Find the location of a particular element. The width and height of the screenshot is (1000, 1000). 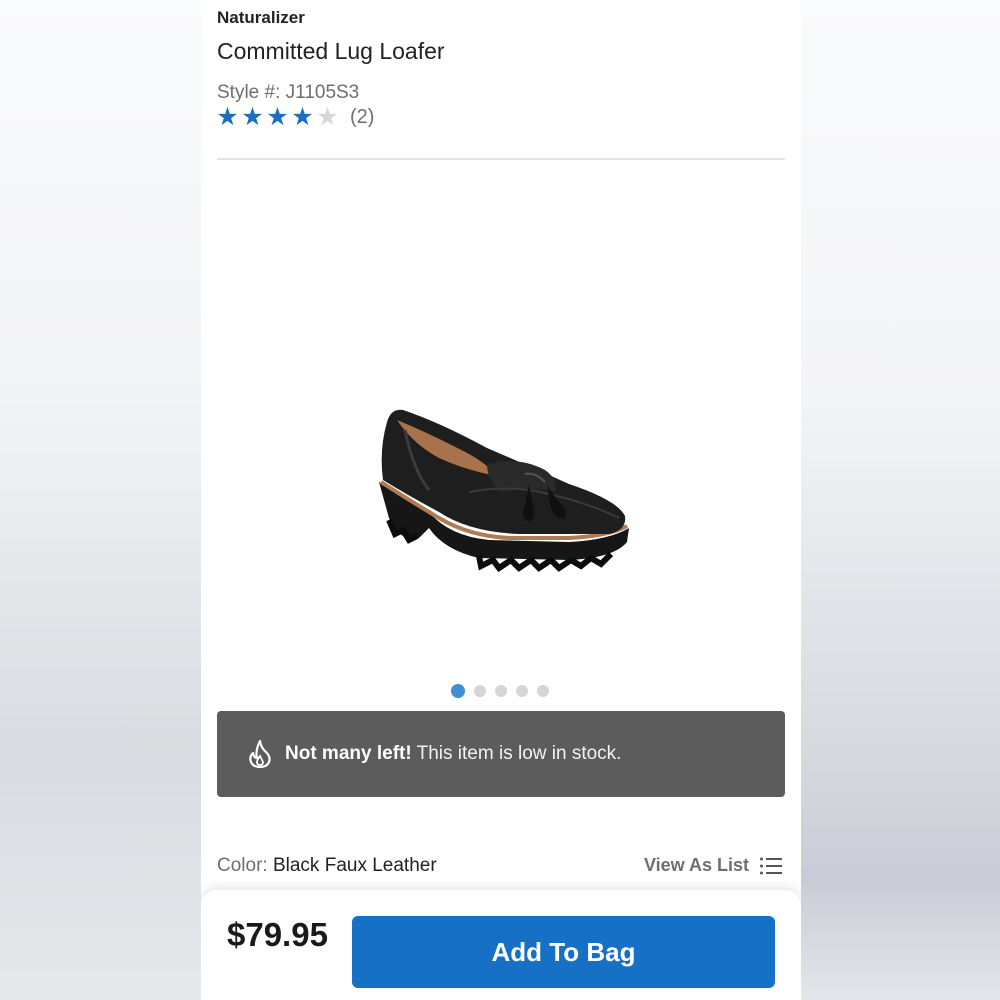

style-number: Style #: J1105S3 is located at coordinates (288, 93).